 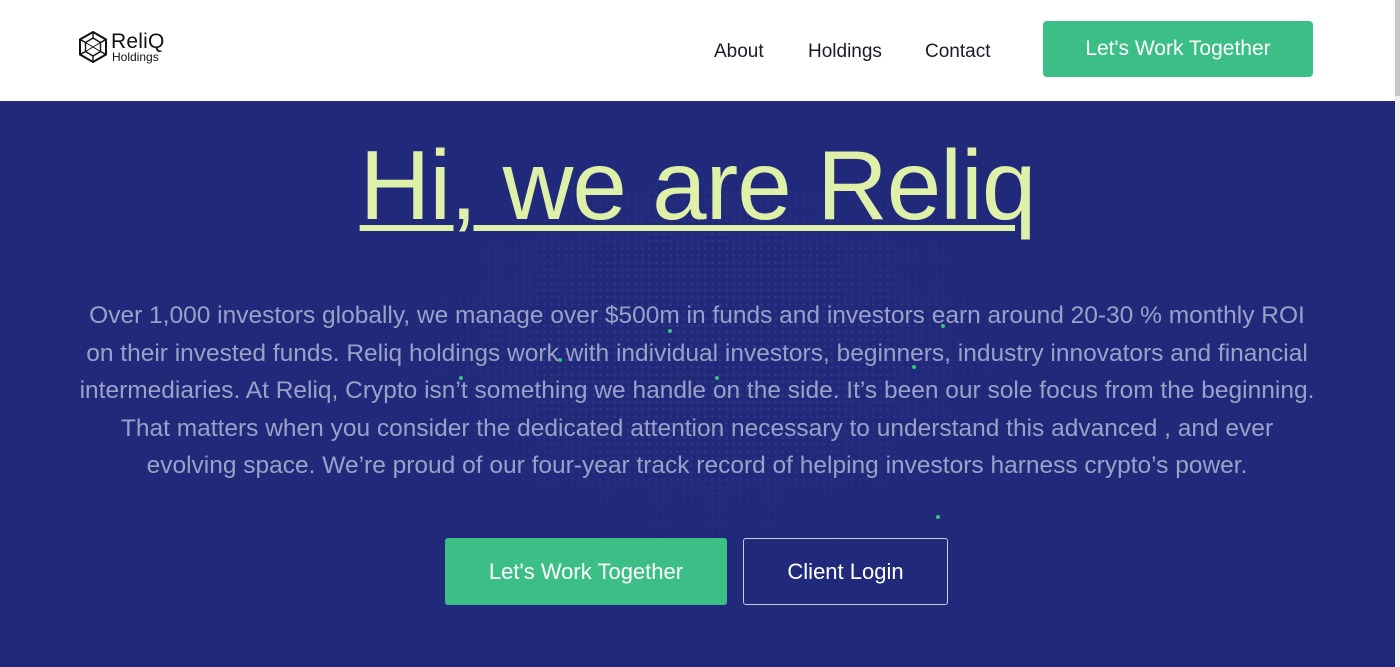 What do you see at coordinates (739, 52) in the screenshot?
I see `nav-link-about: About` at bounding box center [739, 52].